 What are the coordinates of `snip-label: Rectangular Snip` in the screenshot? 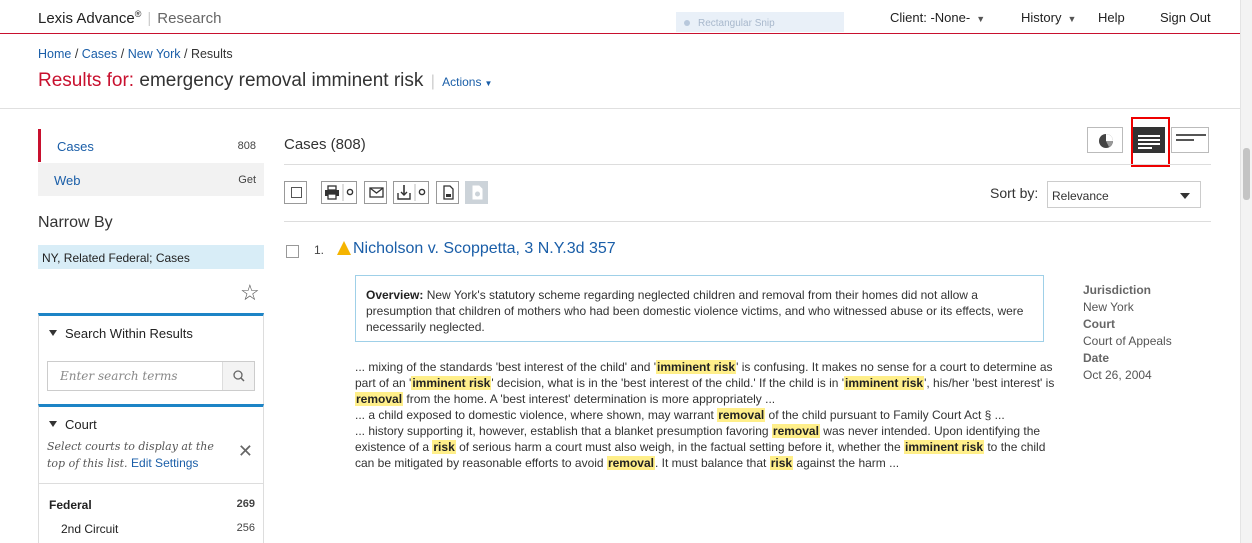 It's located at (736, 23).